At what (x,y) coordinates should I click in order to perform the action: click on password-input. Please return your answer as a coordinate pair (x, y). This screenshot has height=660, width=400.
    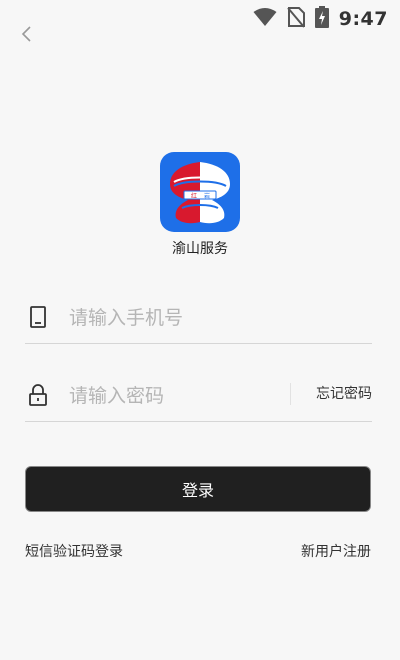
    Looking at the image, I should click on (174, 396).